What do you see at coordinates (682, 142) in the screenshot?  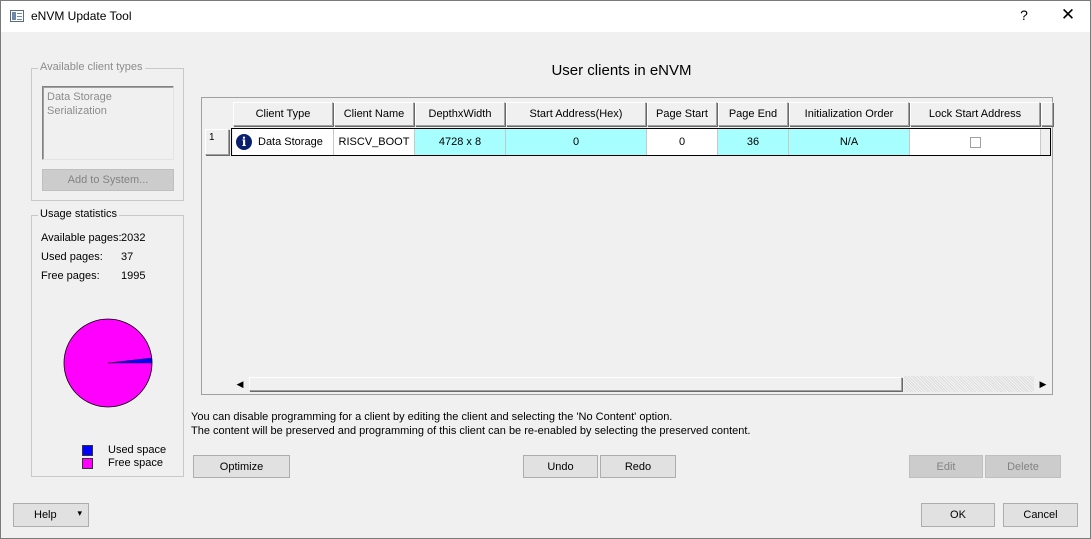 I see `cell-page-start: 0` at bounding box center [682, 142].